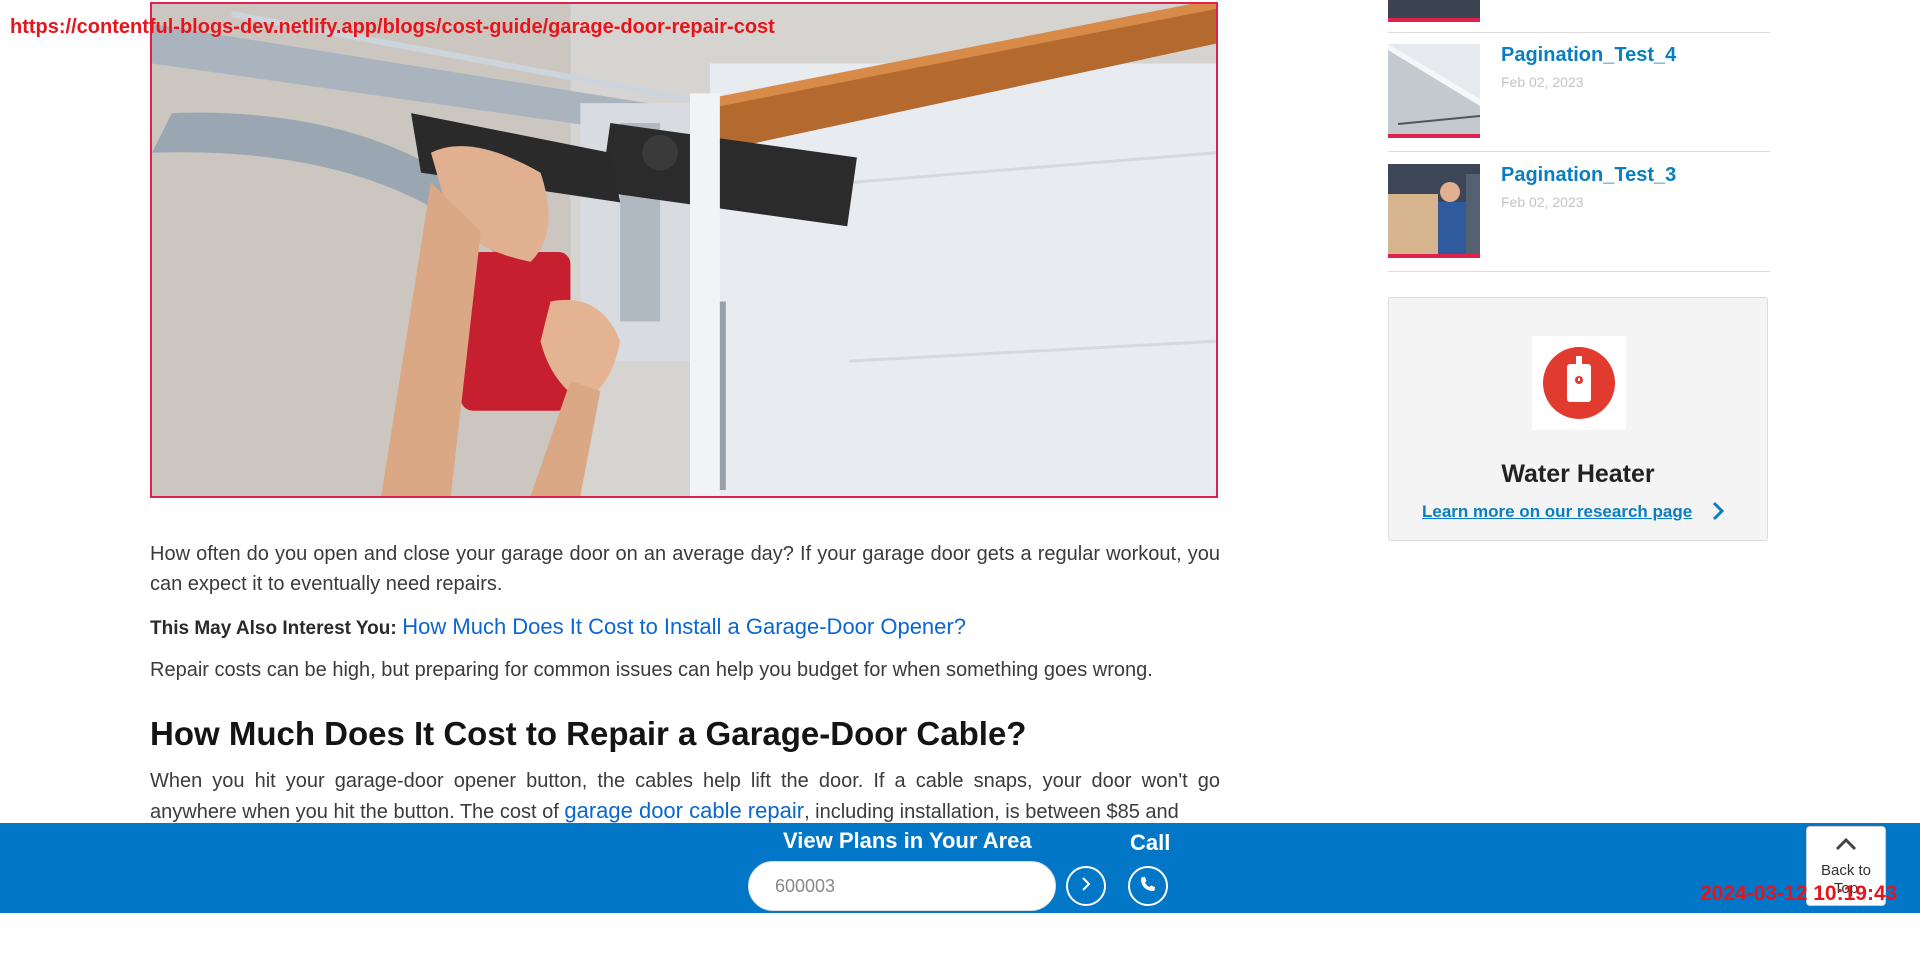 This screenshot has width=1920, height=963. I want to click on submit-zip-button, so click(1086, 886).